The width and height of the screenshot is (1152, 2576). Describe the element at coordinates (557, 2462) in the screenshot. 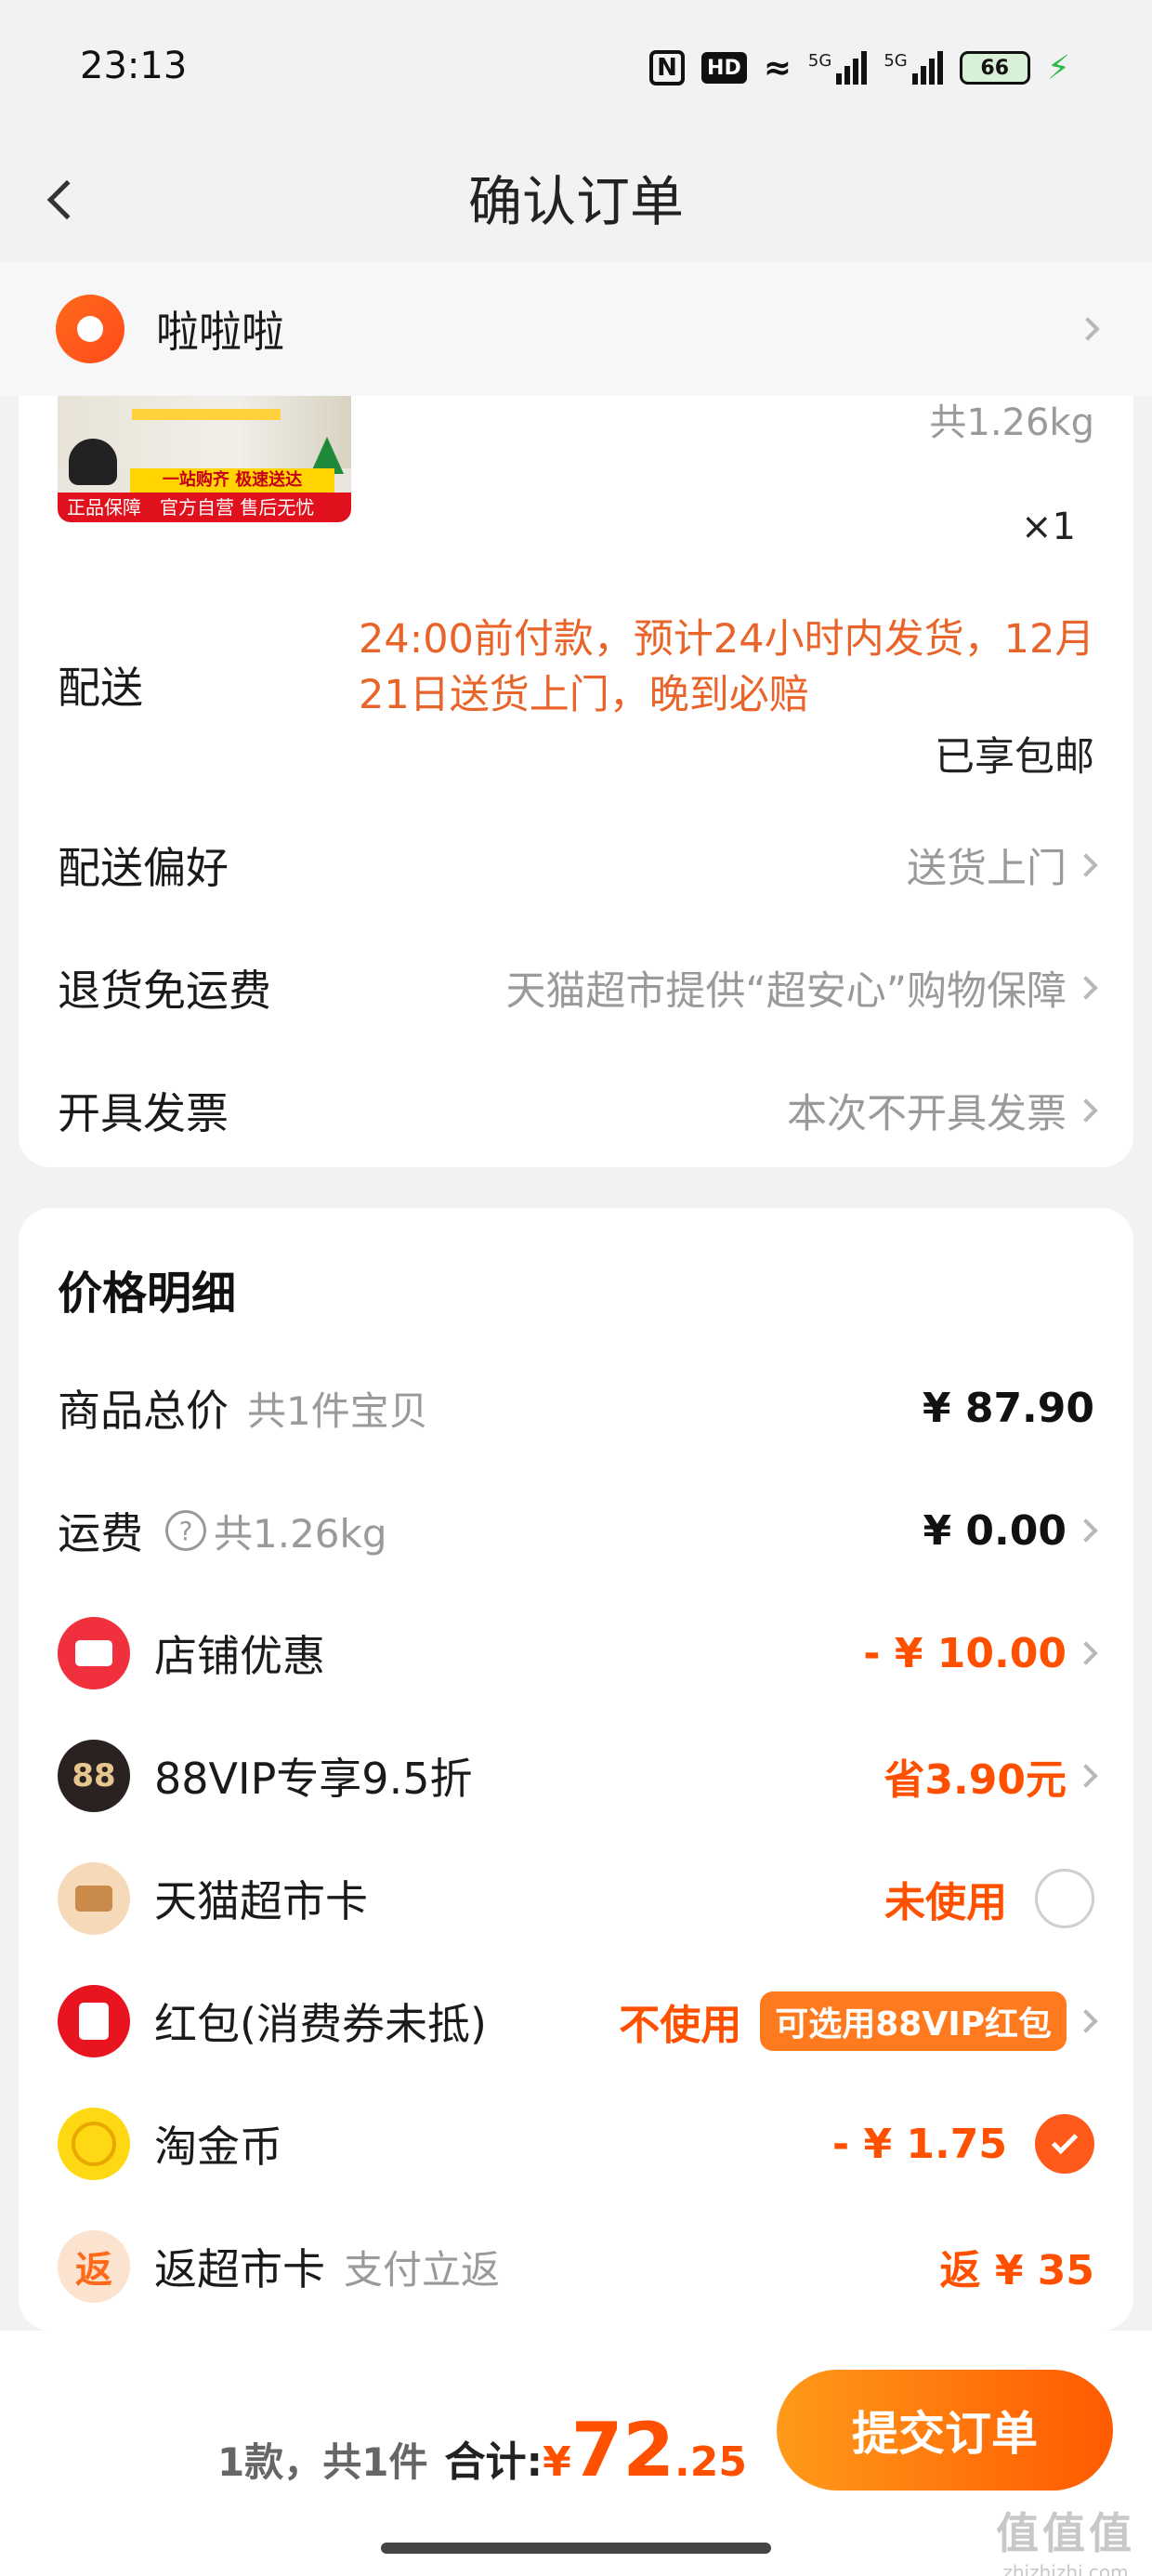

I see `currency-symbol: ¥` at that location.